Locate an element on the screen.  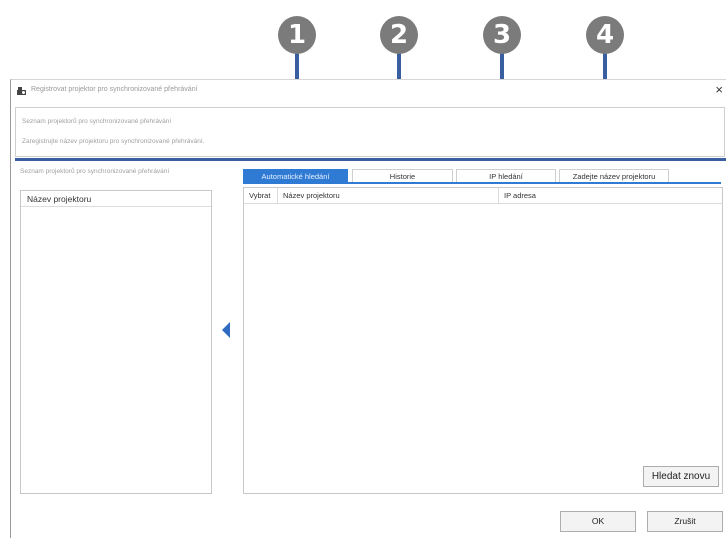
cancel-button: Zrušit is located at coordinates (685, 521).